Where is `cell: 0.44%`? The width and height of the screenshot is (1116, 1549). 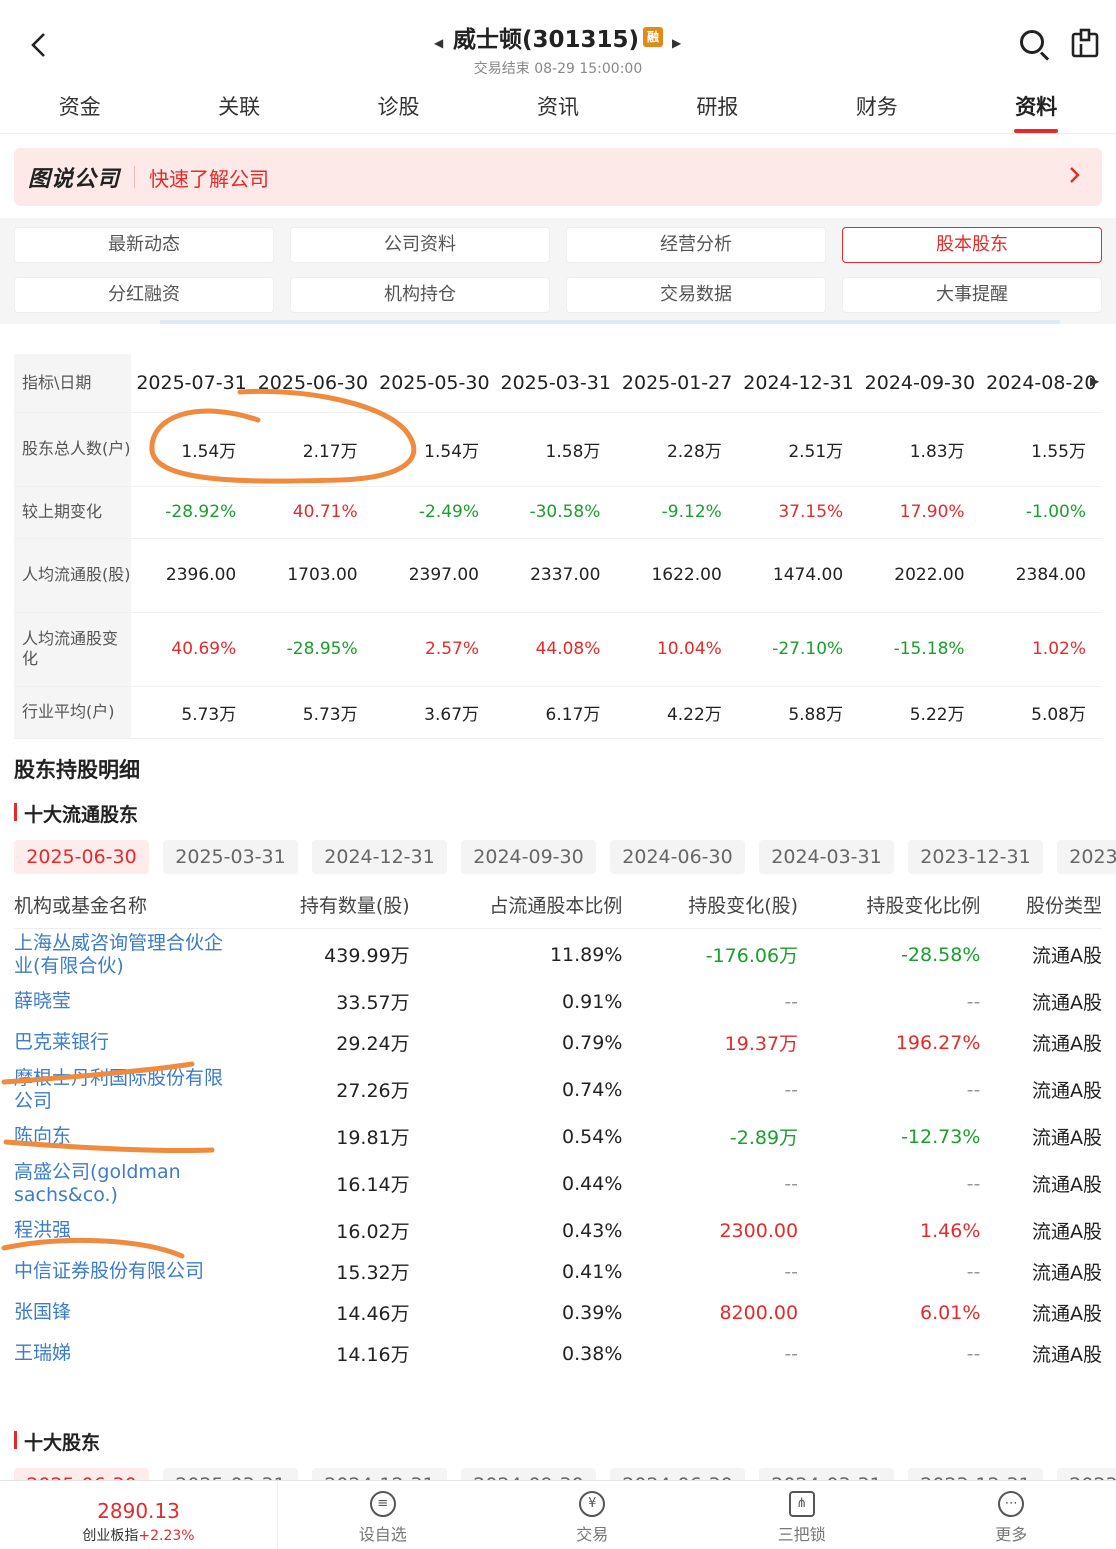
cell: 0.44% is located at coordinates (592, 1183).